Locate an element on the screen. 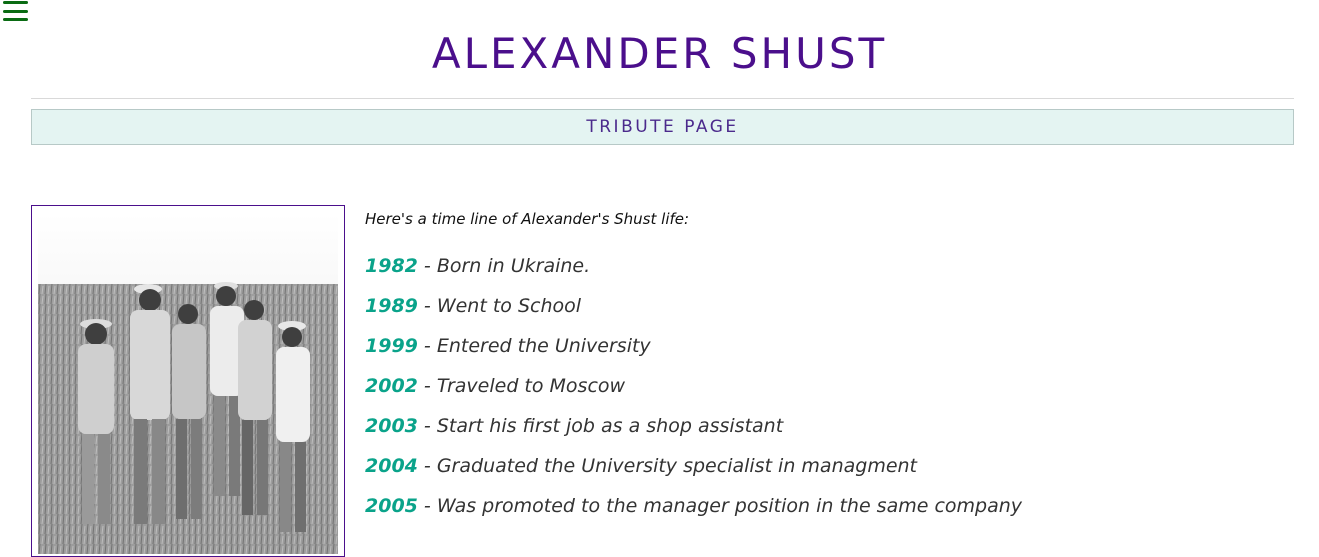 Image resolution: width=1319 pixels, height=557 pixels. subtitle-banner: TRIBUTE PAGE is located at coordinates (662, 127).